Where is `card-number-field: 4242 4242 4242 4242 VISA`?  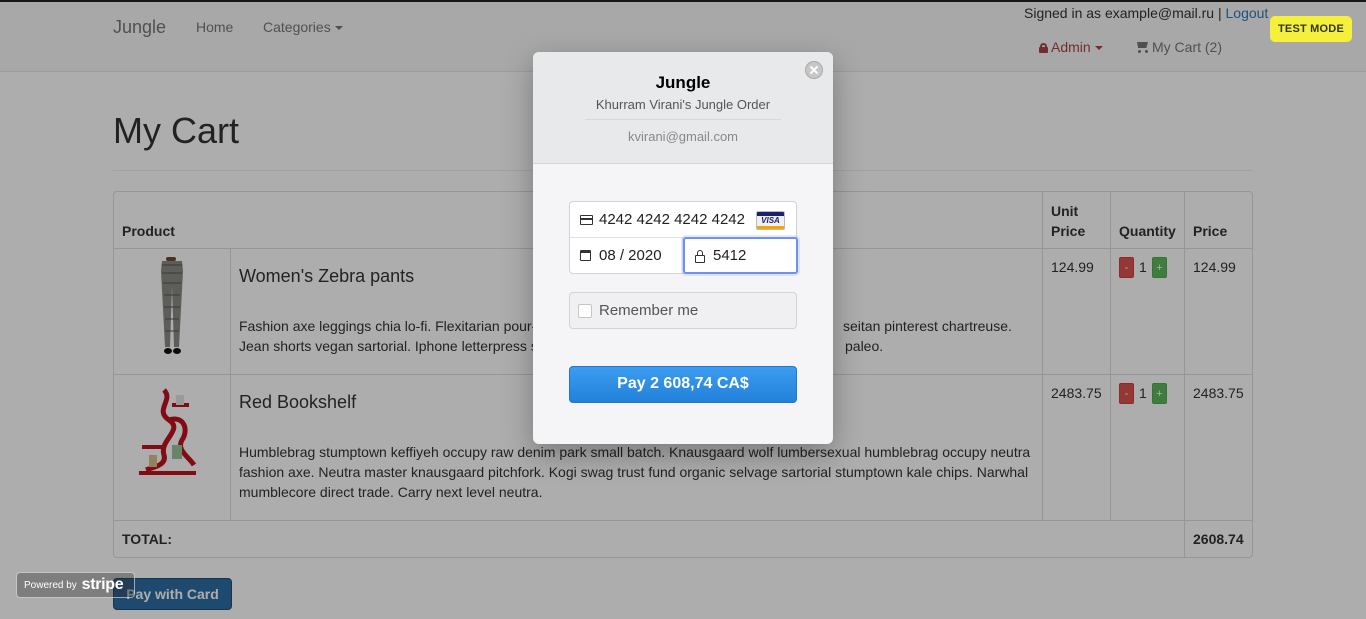
card-number-field: 4242 4242 4242 4242 VISA is located at coordinates (683, 220).